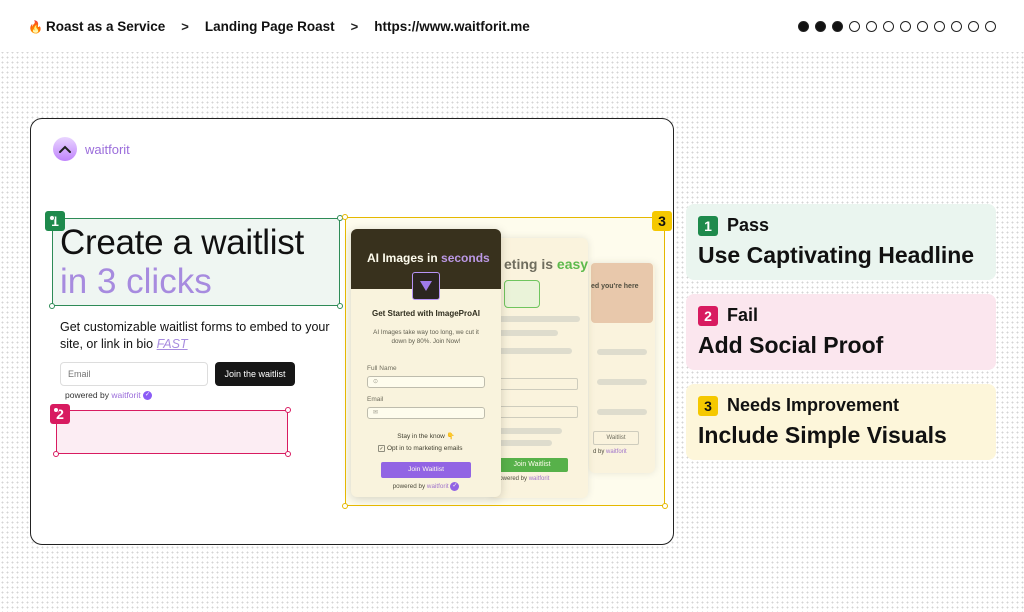  Describe the element at coordinates (822, 435) in the screenshot. I see `result-title: Include Simple Visuals` at that location.